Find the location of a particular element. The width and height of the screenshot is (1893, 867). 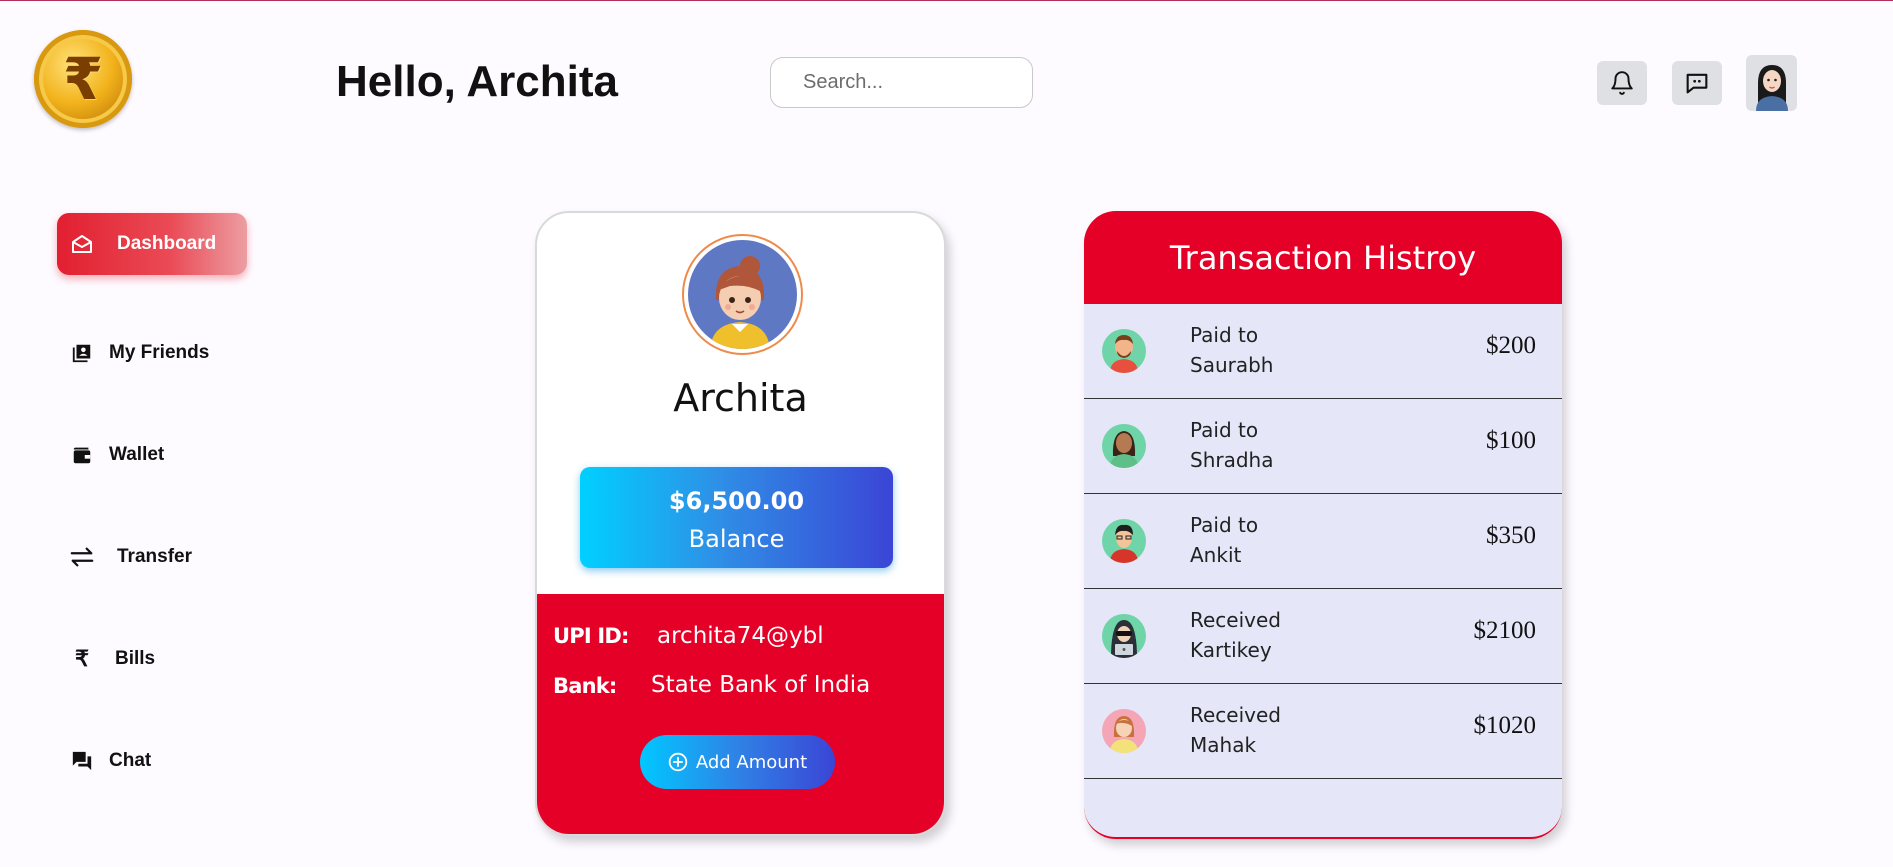

transaction-row: Received Mahak $1020 is located at coordinates (1323, 731).